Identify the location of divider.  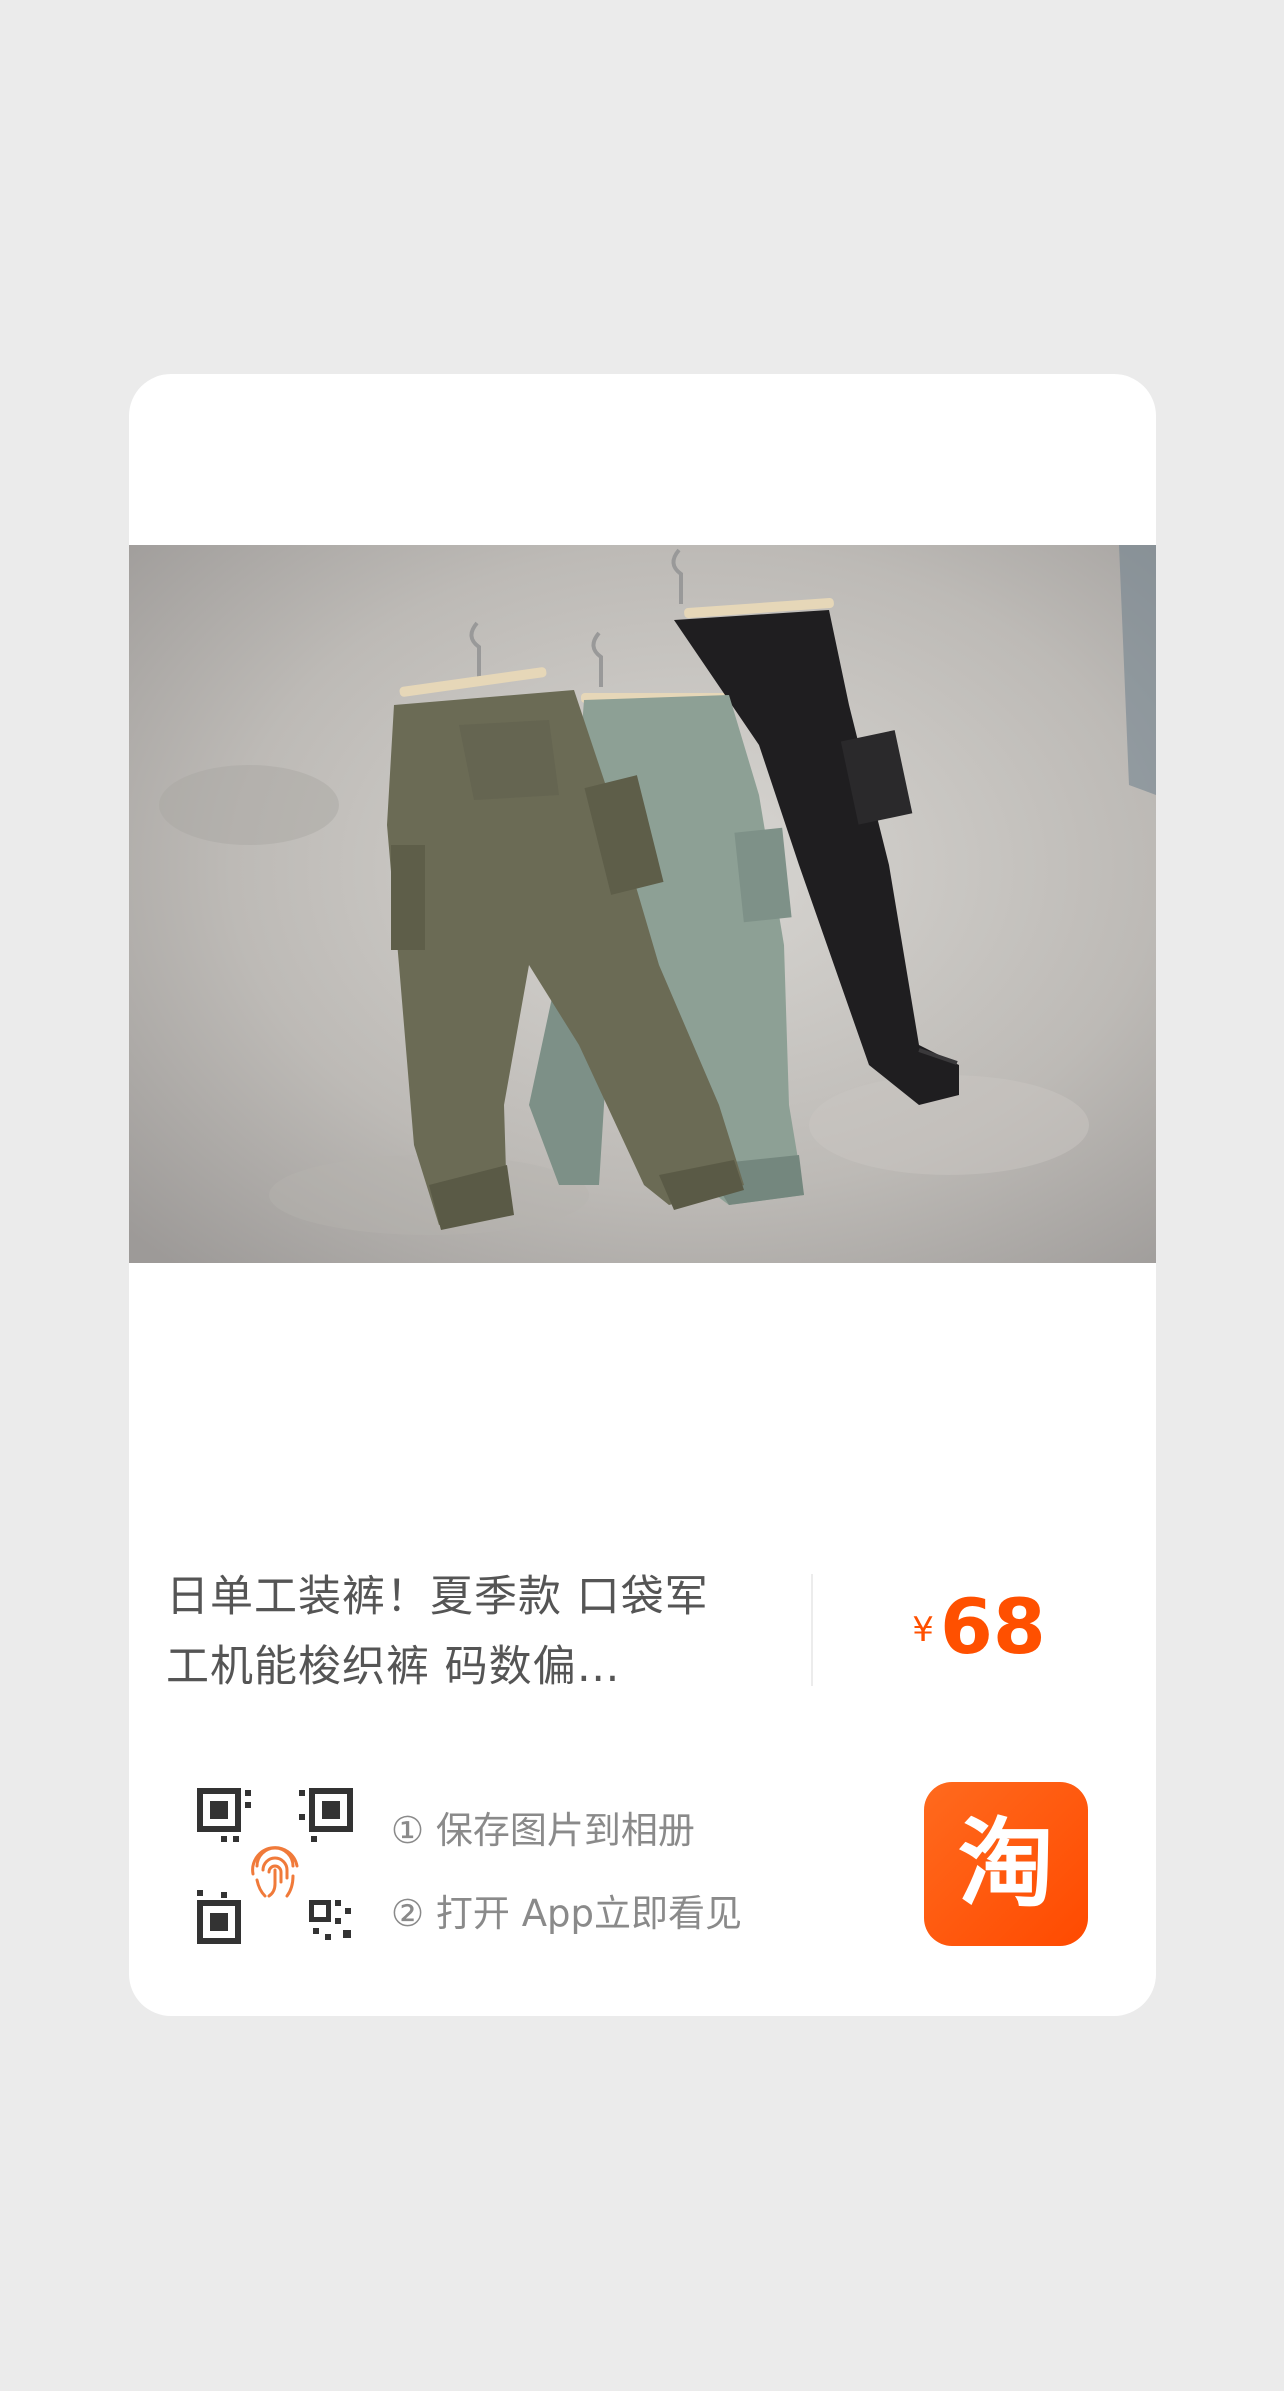
(812, 1630).